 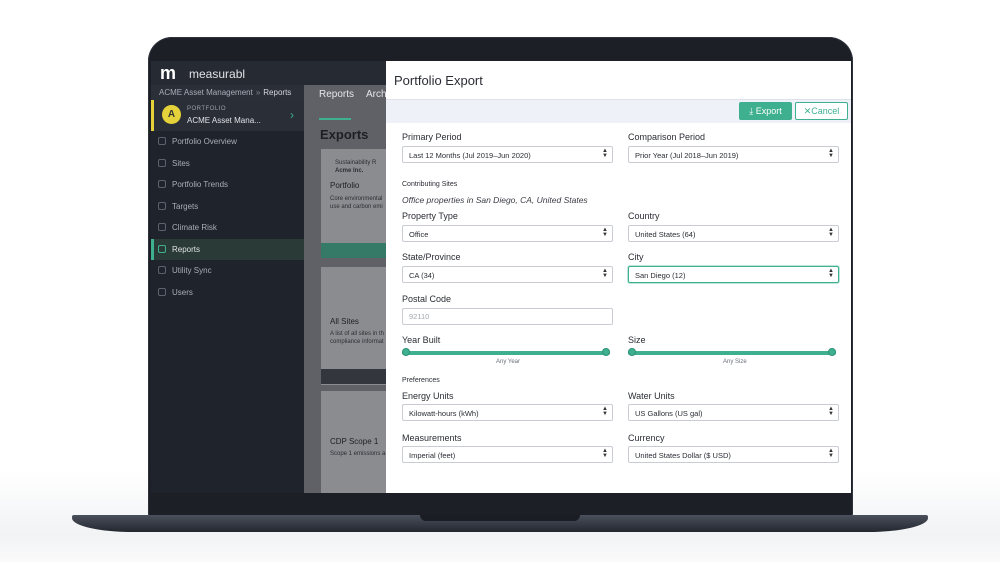 I want to click on card-title: Portfolio, so click(x=345, y=185).